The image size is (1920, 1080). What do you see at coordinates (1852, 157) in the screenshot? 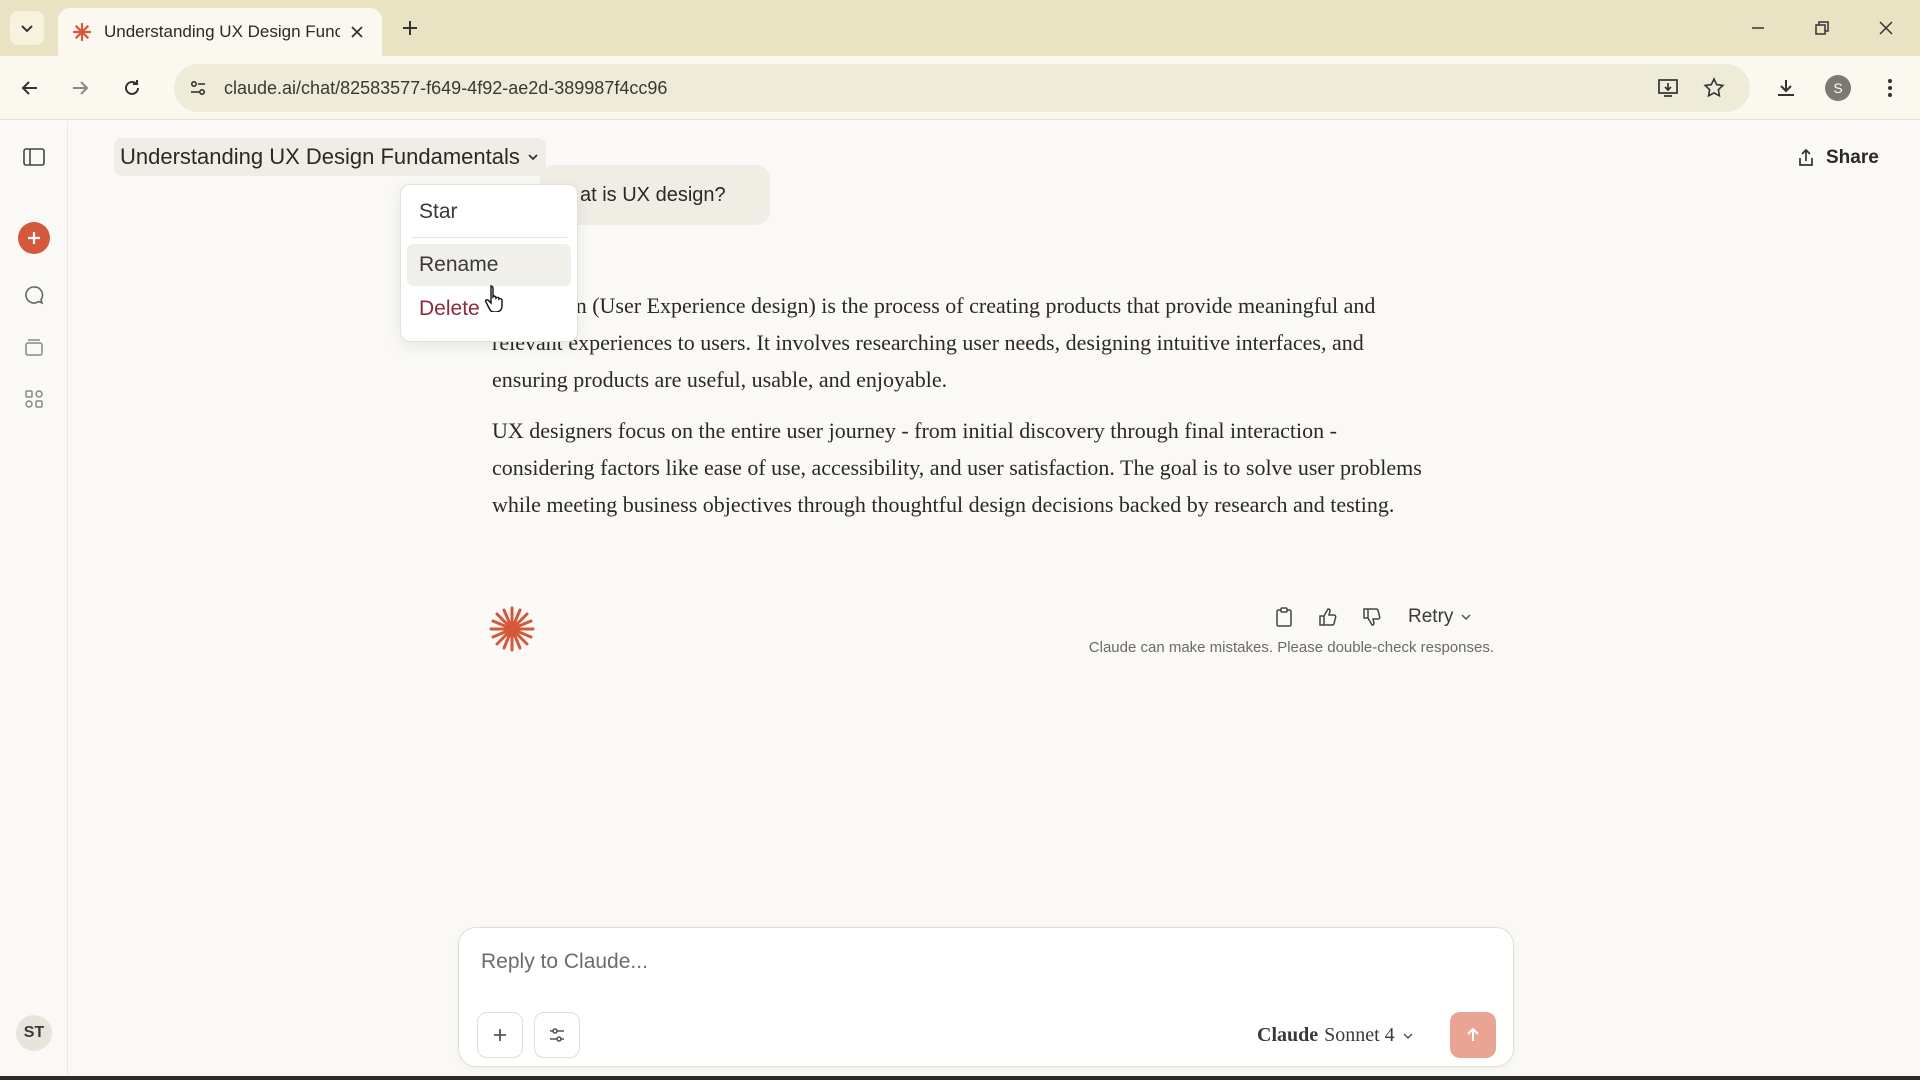
I see `share-label: Share` at bounding box center [1852, 157].